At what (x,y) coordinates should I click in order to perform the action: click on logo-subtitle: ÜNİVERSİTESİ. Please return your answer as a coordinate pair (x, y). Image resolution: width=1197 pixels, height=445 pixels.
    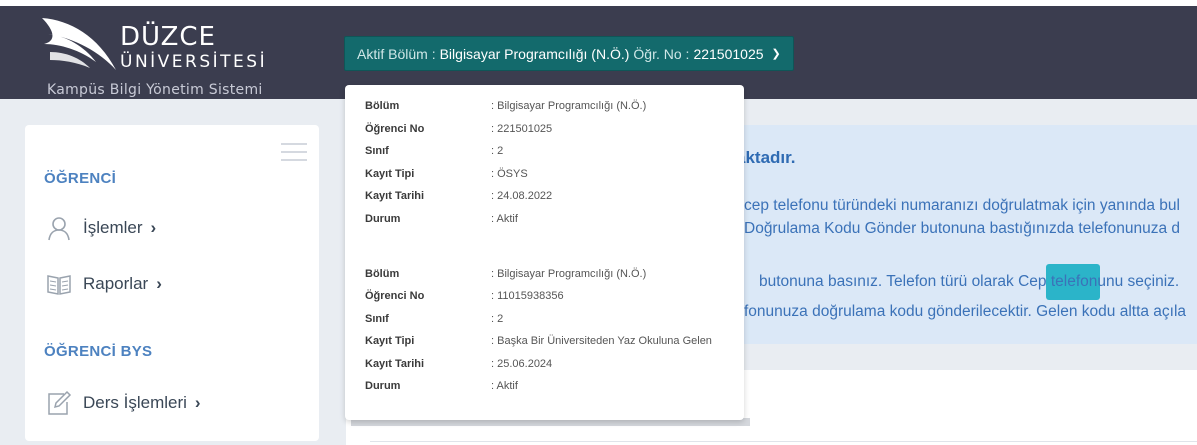
    Looking at the image, I should click on (194, 62).